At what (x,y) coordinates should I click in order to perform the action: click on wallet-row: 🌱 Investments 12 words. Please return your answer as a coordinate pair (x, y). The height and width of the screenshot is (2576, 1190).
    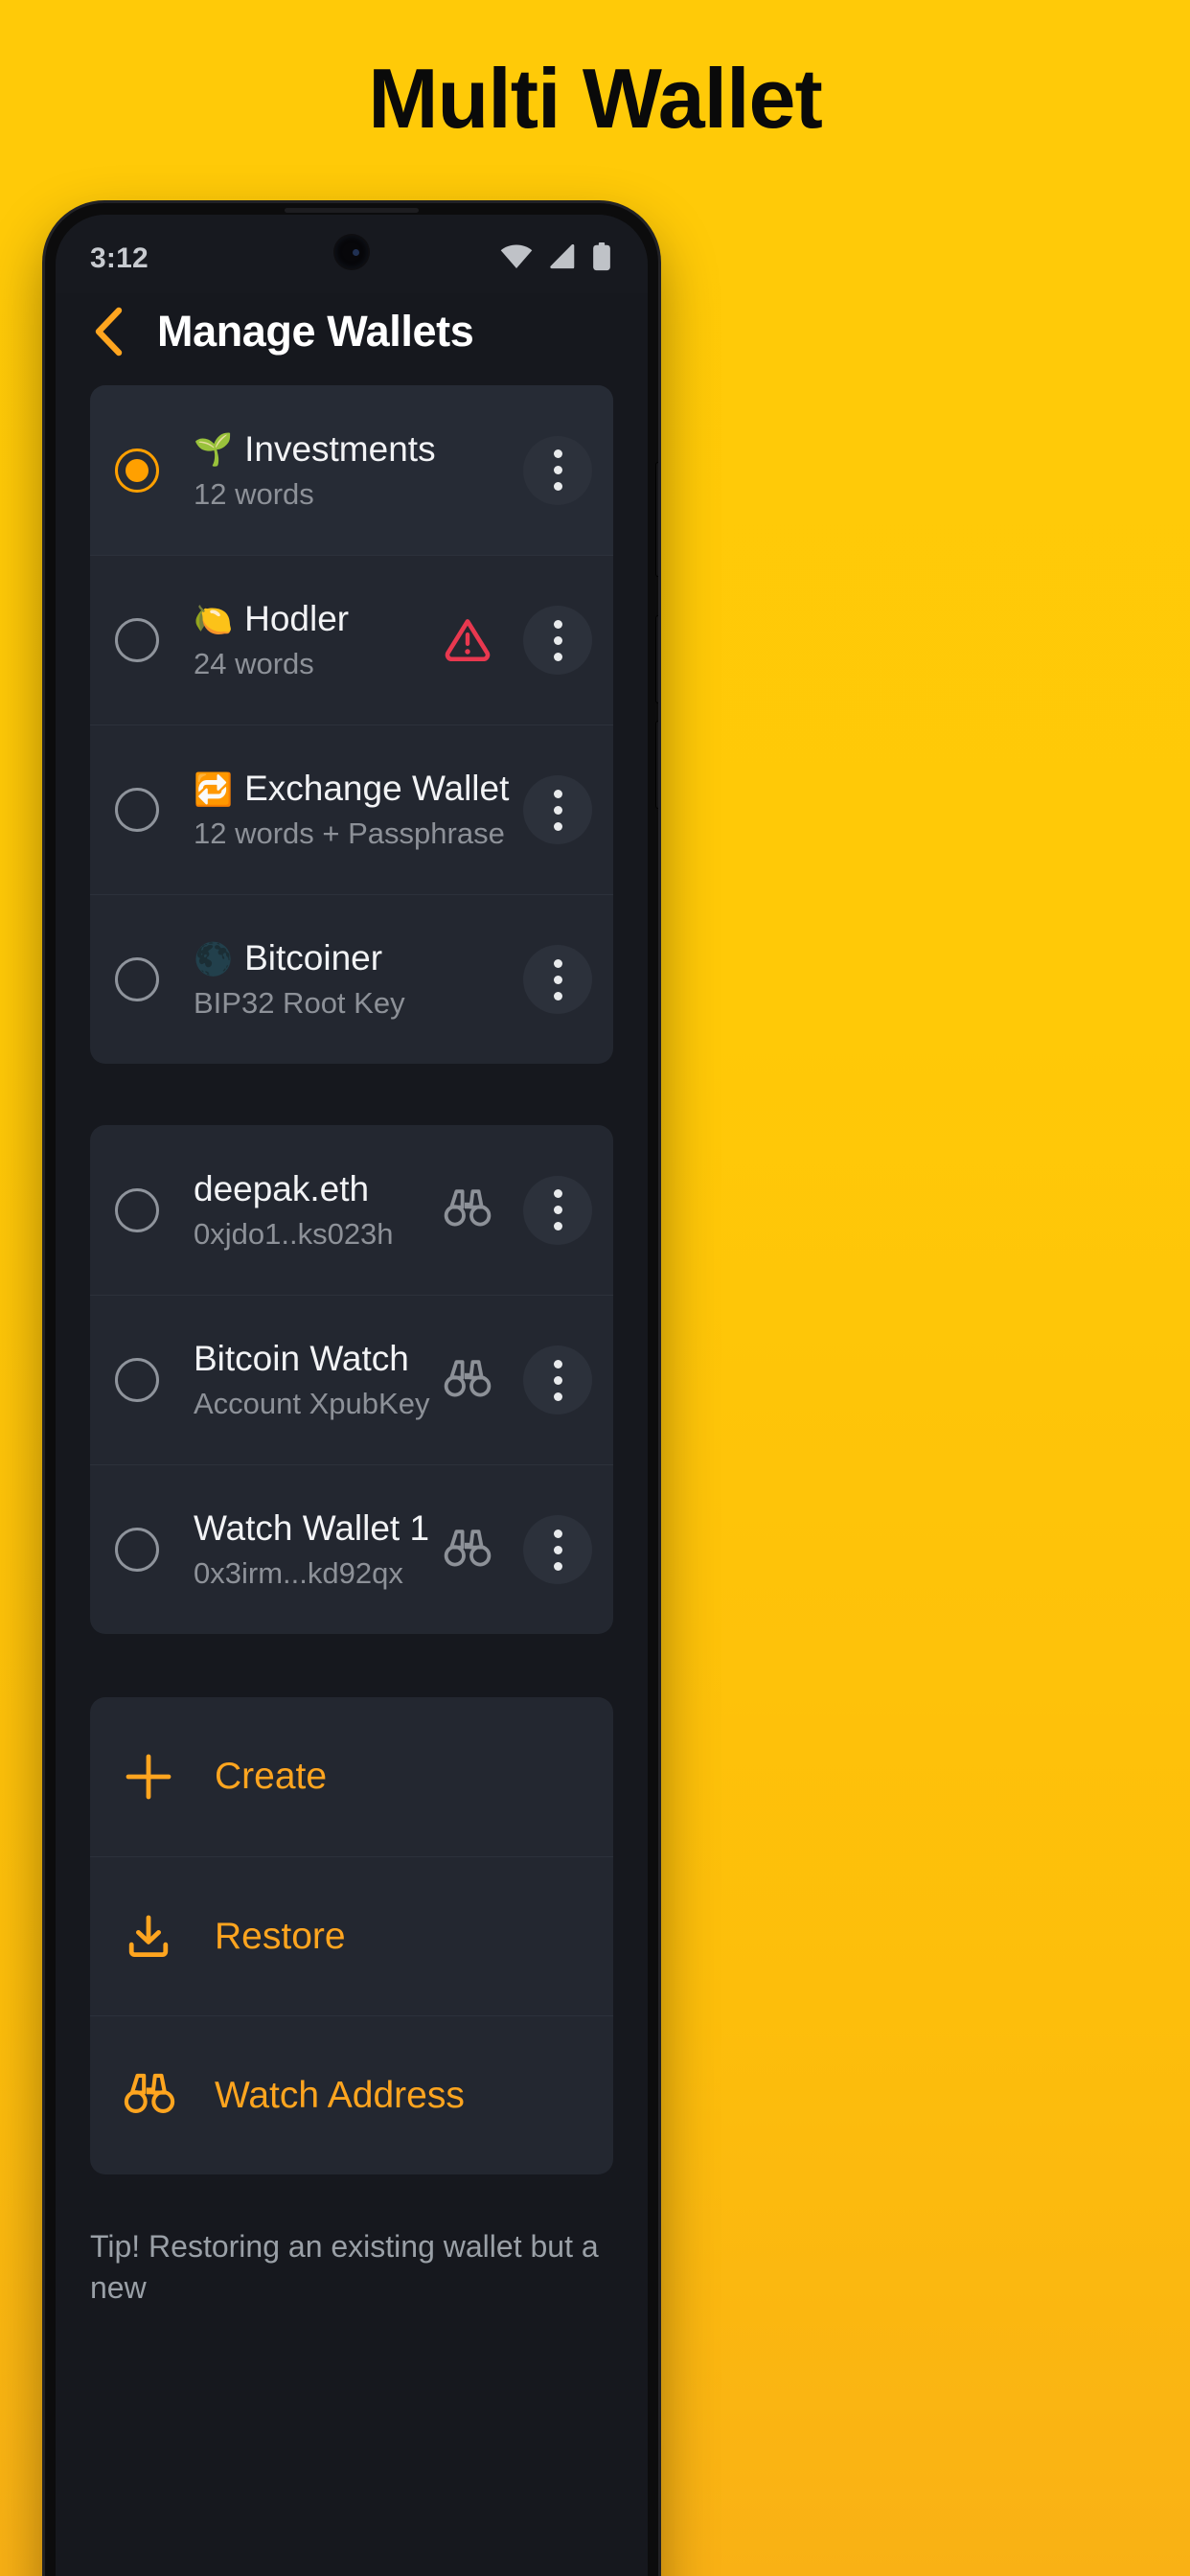
    Looking at the image, I should click on (351, 470).